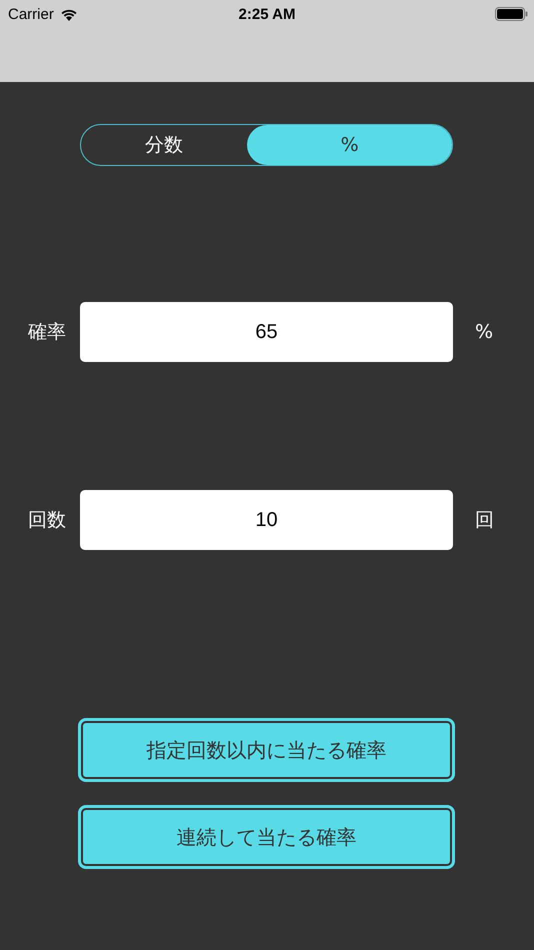  What do you see at coordinates (266, 520) in the screenshot?
I see `input-field: 10` at bounding box center [266, 520].